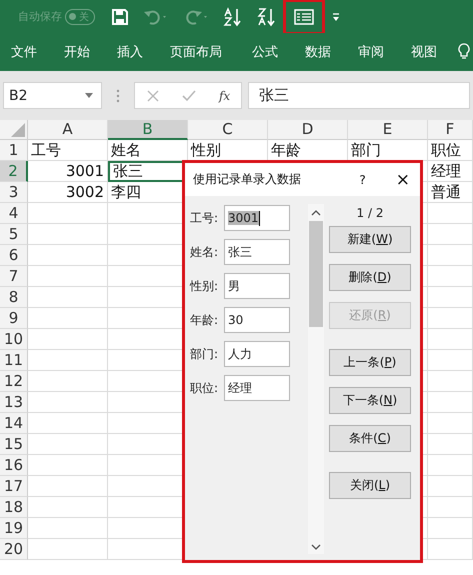  Describe the element at coordinates (14, 465) in the screenshot. I see `row-header: 16` at that location.